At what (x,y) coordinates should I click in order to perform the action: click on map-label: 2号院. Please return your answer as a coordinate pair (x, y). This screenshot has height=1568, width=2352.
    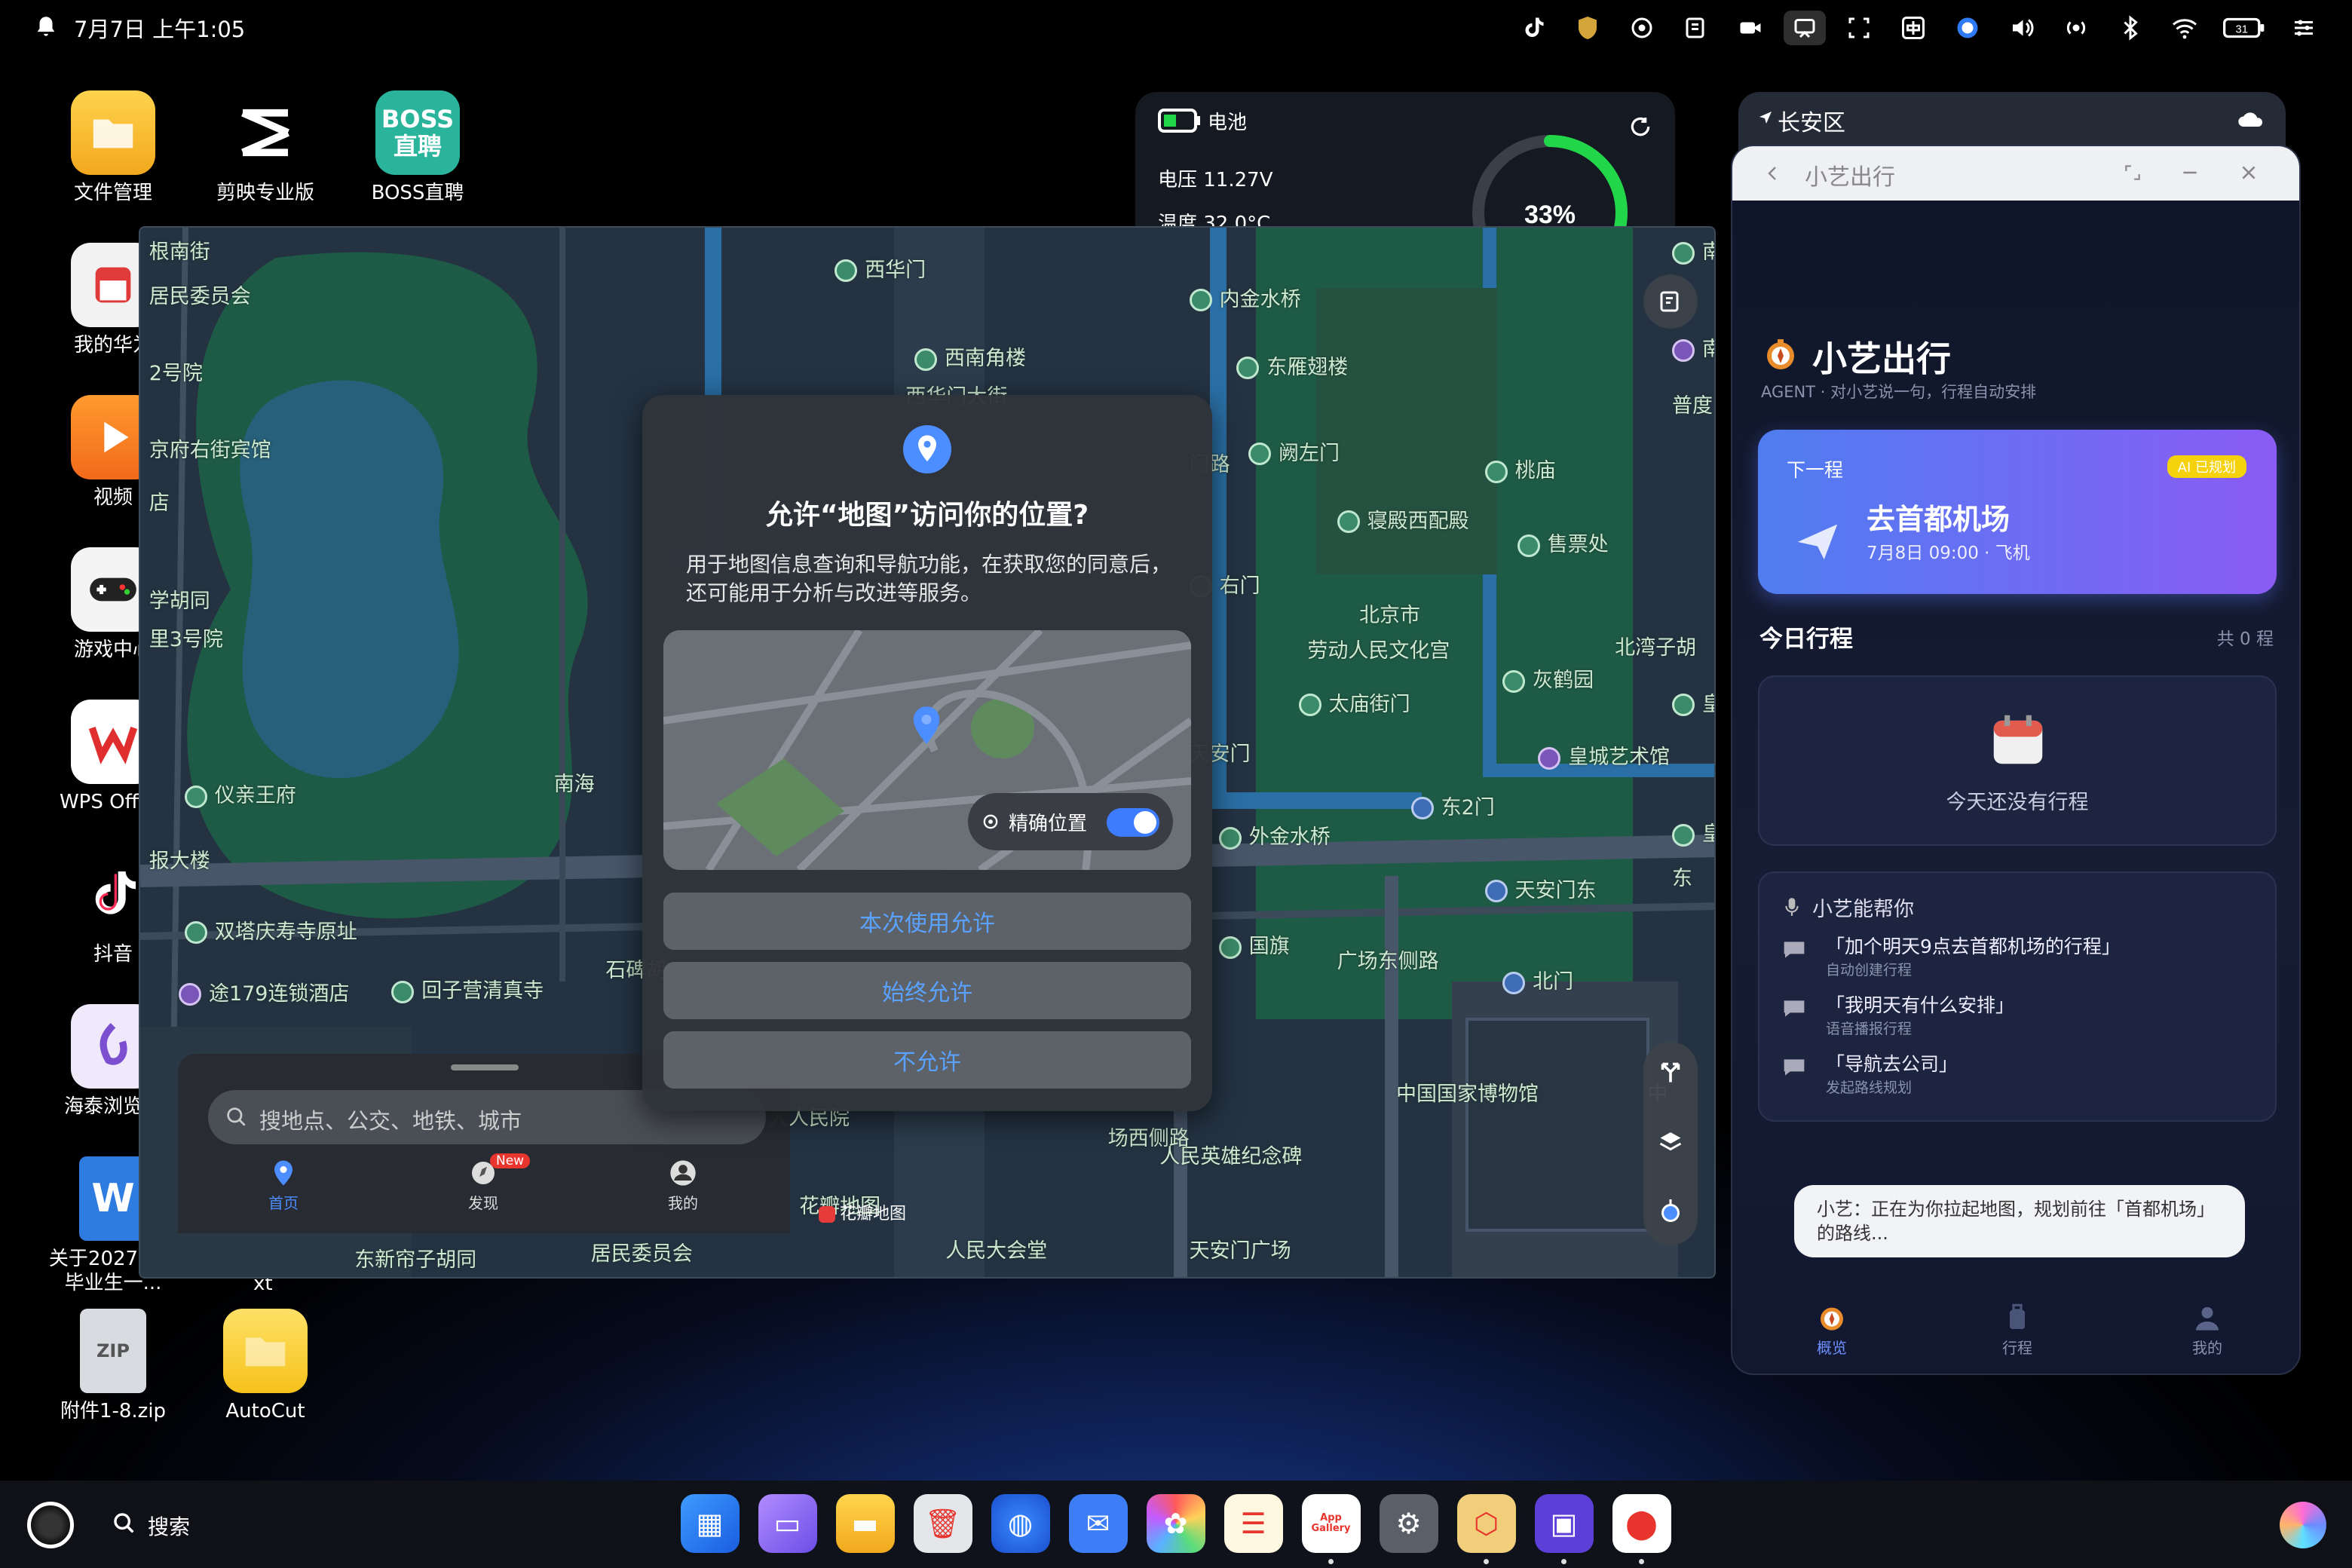
    Looking at the image, I should click on (176, 371).